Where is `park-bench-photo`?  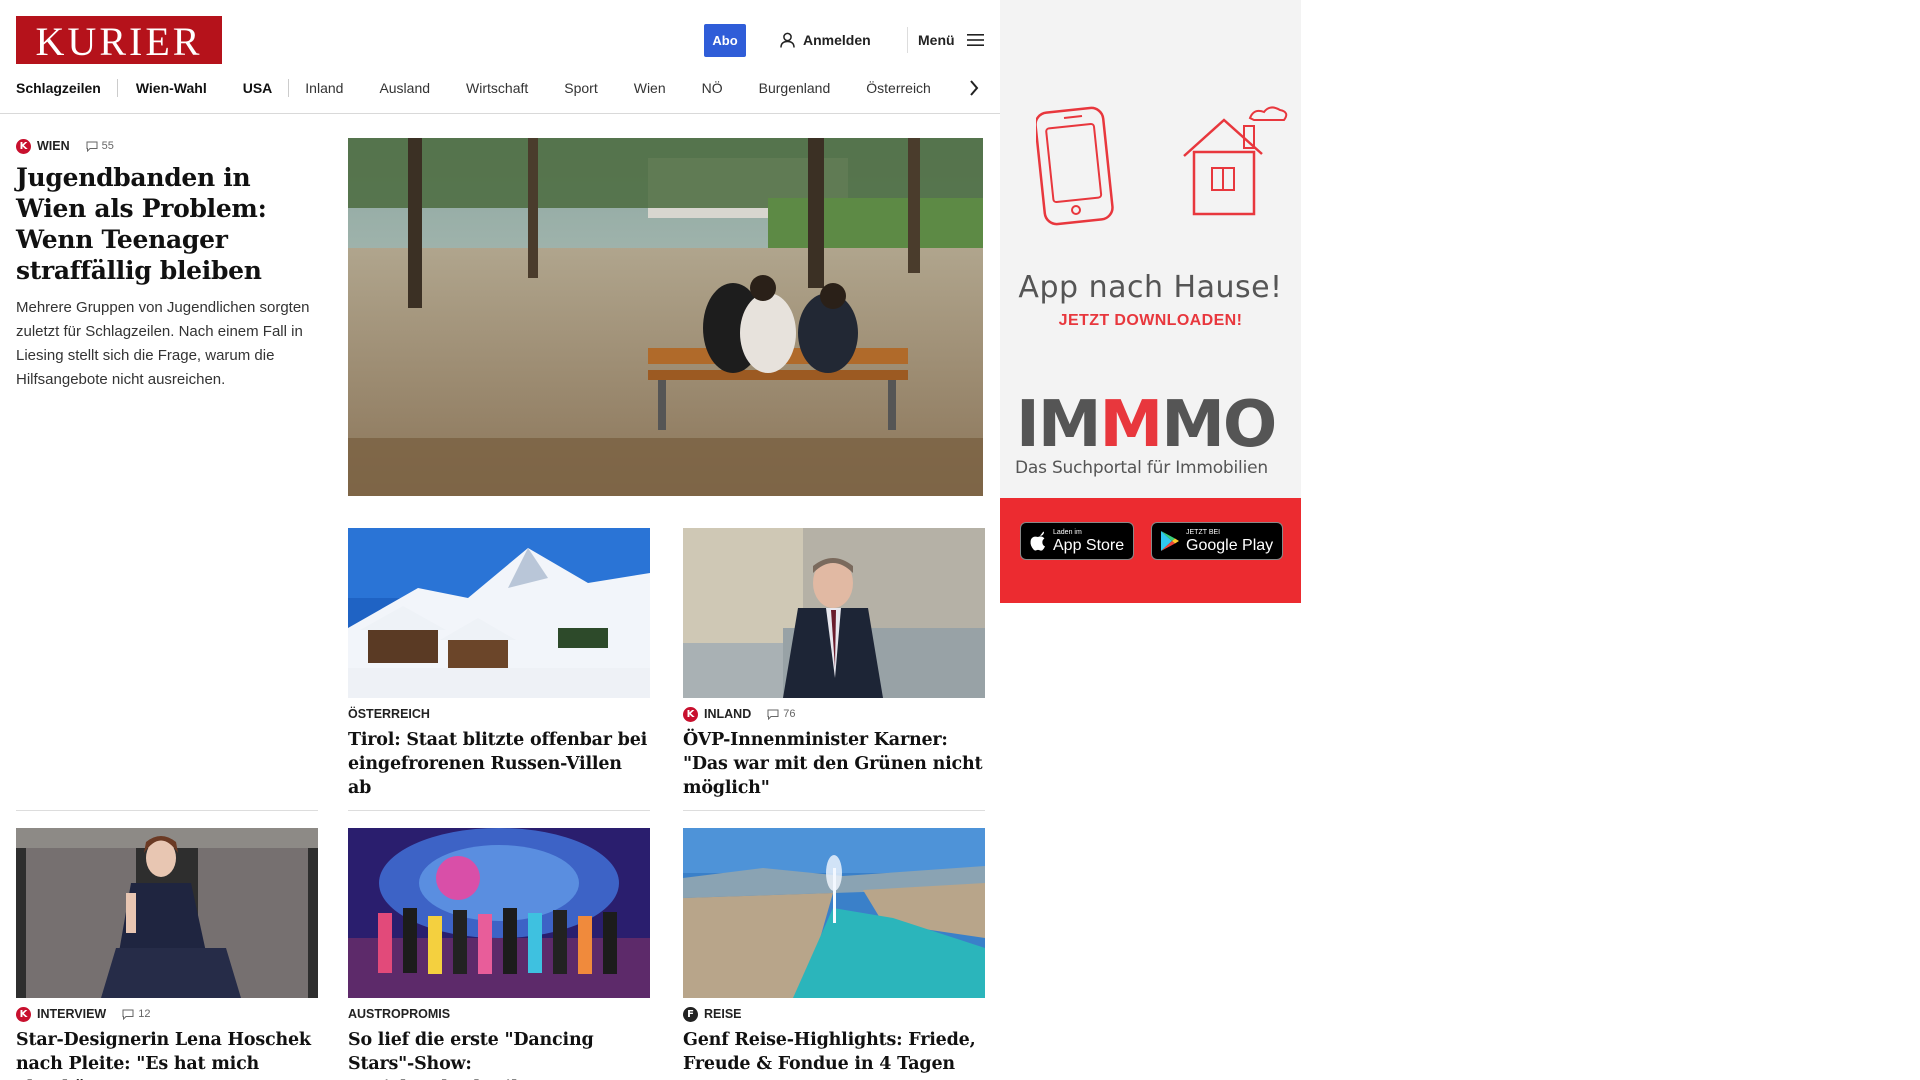 park-bench-photo is located at coordinates (665, 317).